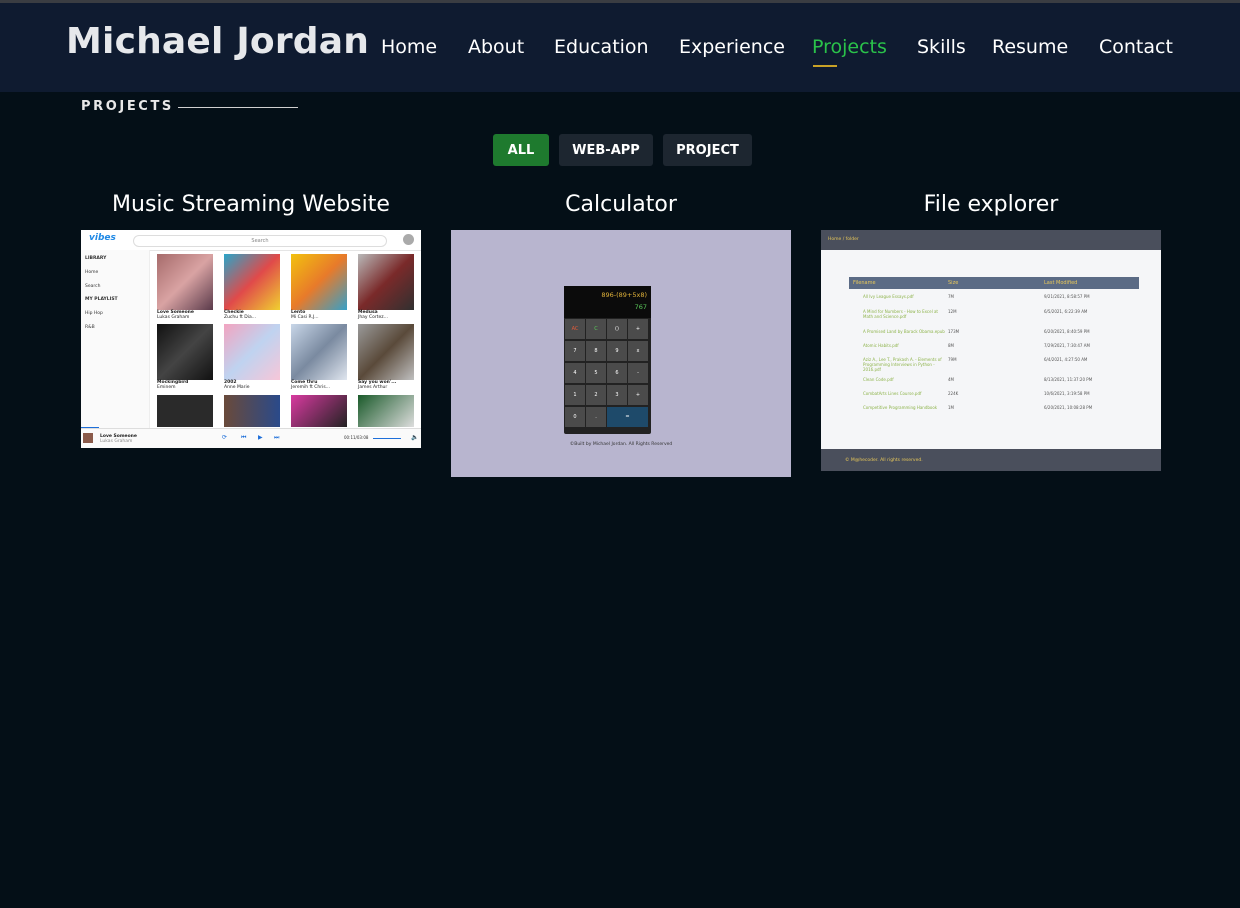 The width and height of the screenshot is (1240, 908). I want to click on calc-key: x, so click(638, 351).